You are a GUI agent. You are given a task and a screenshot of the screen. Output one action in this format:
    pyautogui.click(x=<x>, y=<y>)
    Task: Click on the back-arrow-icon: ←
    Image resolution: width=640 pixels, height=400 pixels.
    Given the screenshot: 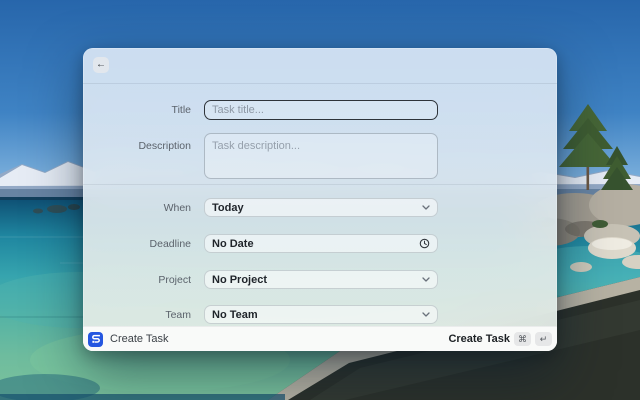 What is the action you would take?
    pyautogui.click(x=101, y=64)
    